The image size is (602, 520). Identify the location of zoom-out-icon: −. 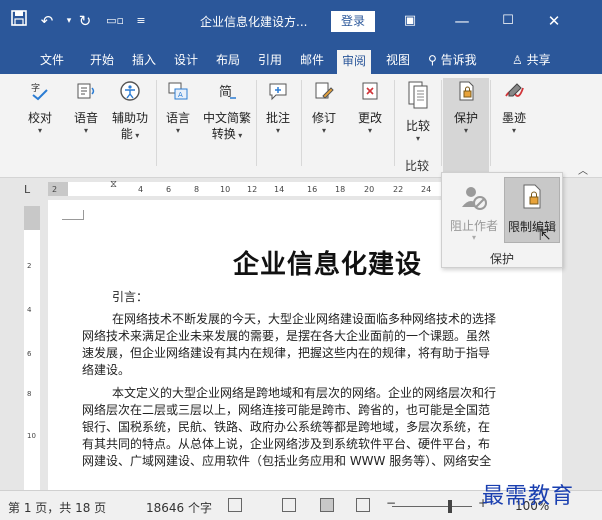
(391, 503).